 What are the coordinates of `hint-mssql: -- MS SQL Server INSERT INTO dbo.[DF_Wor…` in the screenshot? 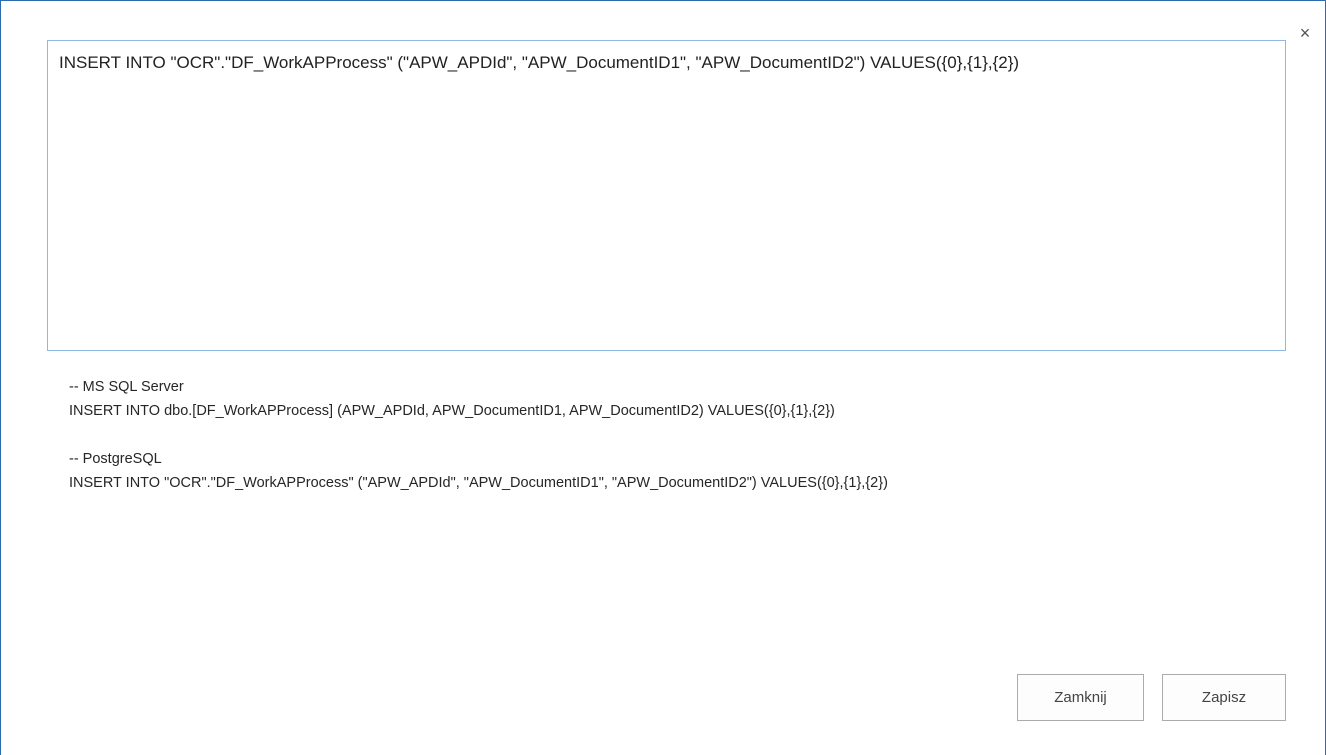 It's located at (669, 399).